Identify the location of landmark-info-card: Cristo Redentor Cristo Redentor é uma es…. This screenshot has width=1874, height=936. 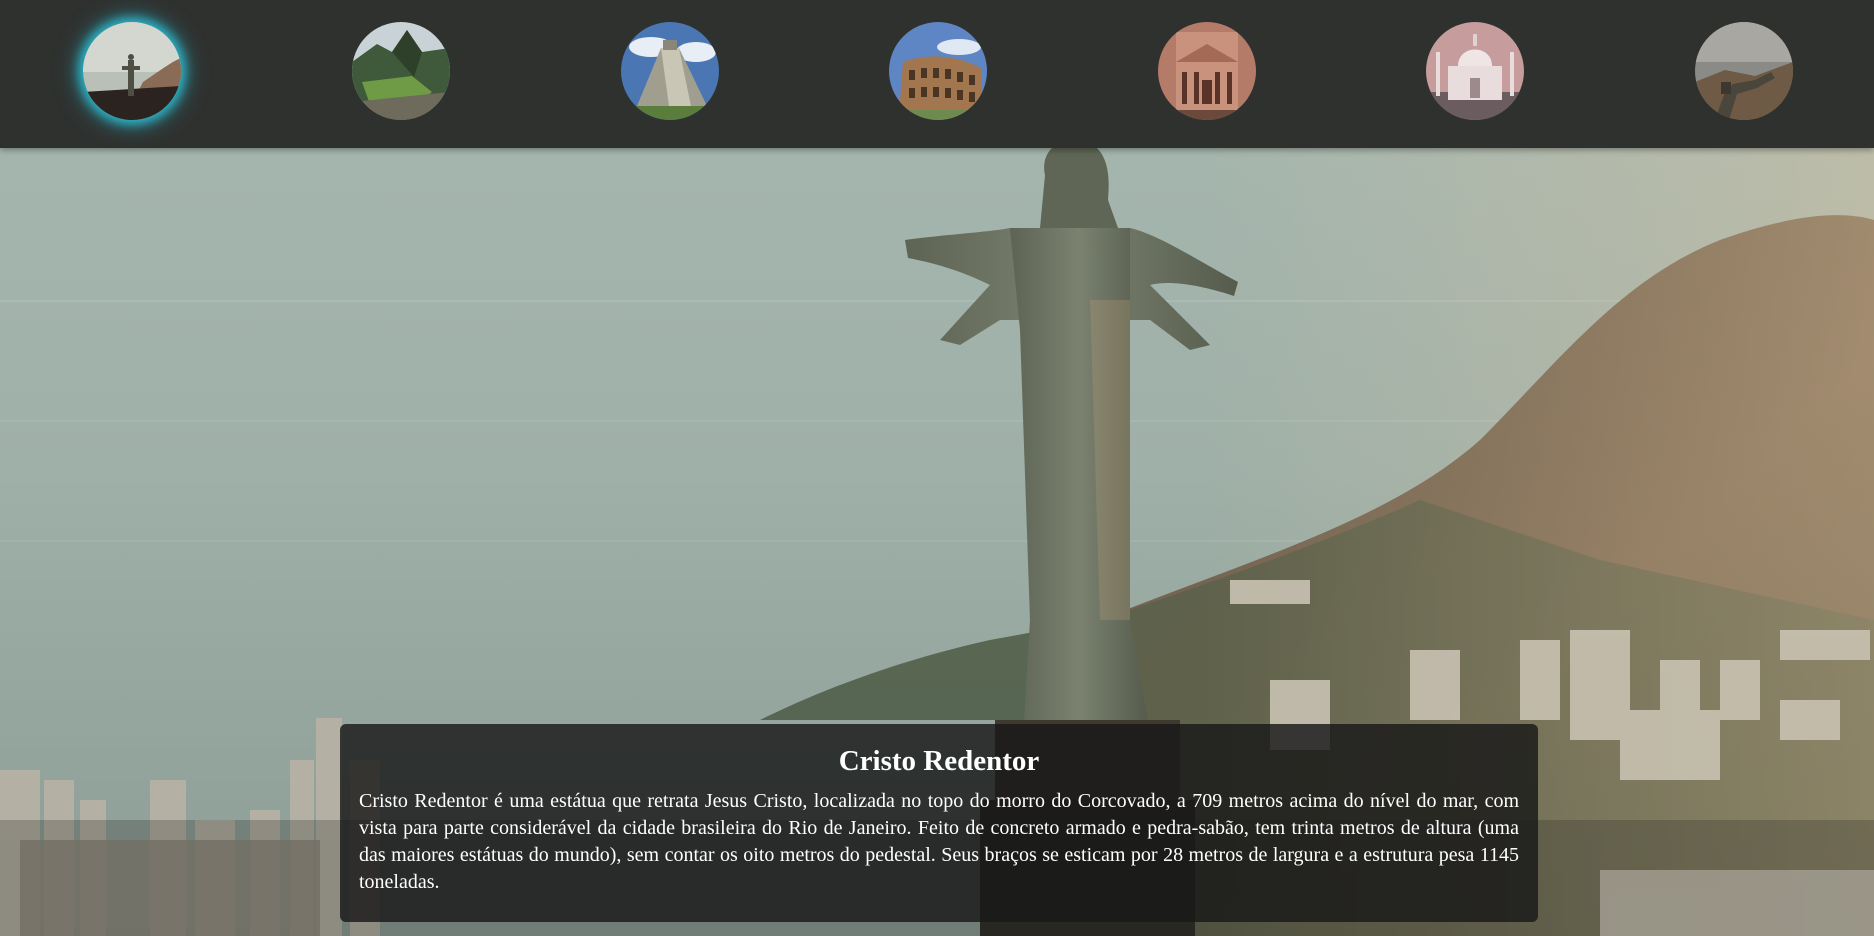
(939, 823).